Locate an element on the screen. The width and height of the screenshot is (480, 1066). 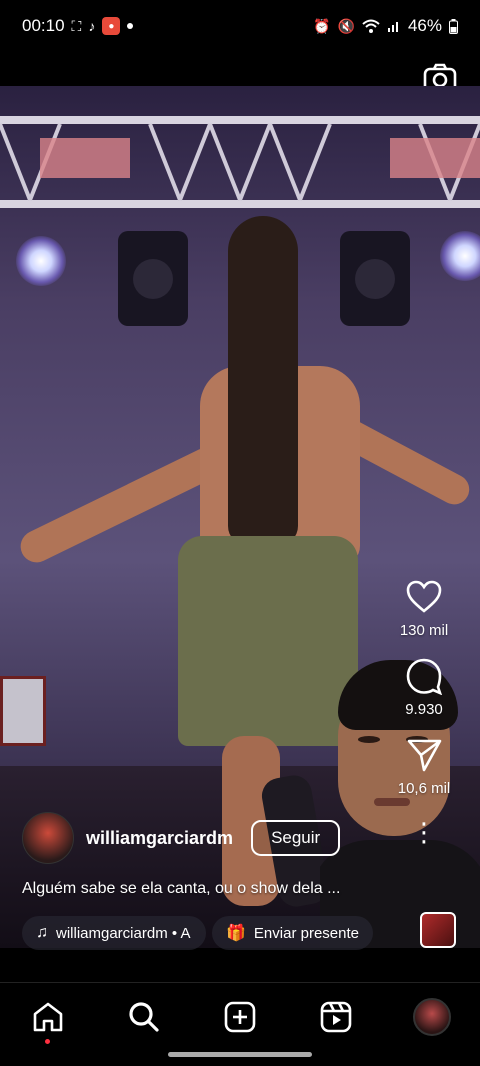
comment-icon is located at coordinates (424, 676).